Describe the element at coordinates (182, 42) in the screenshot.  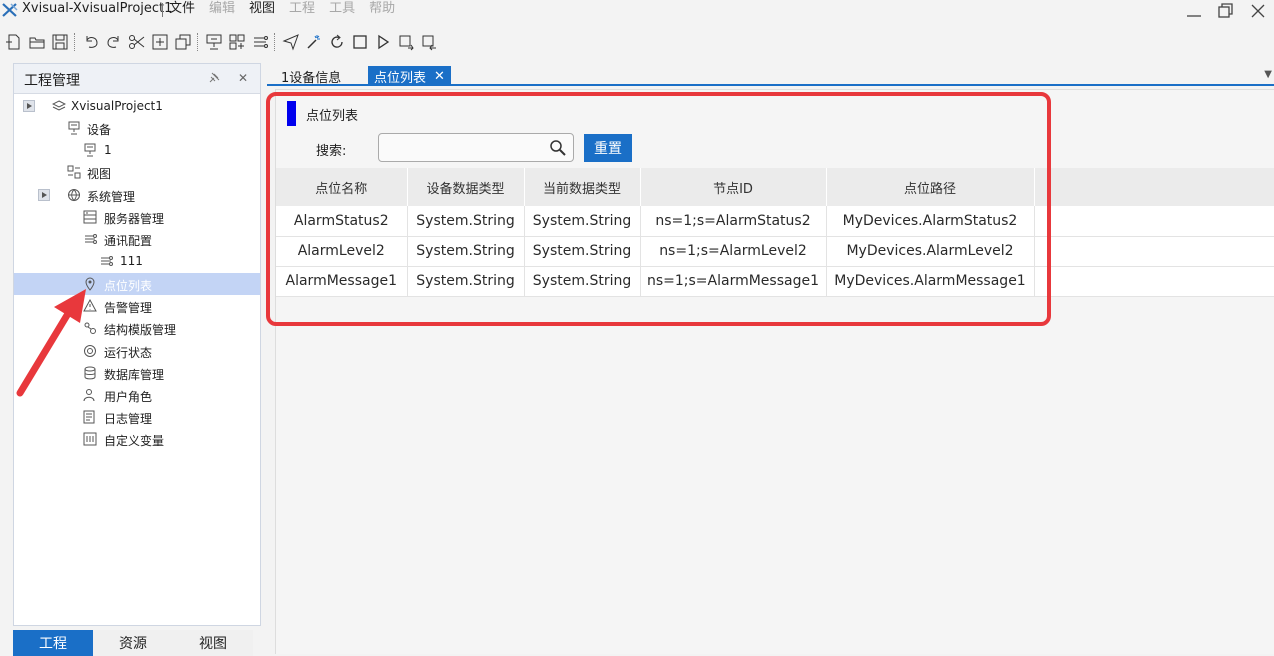
I see `copy-button` at that location.